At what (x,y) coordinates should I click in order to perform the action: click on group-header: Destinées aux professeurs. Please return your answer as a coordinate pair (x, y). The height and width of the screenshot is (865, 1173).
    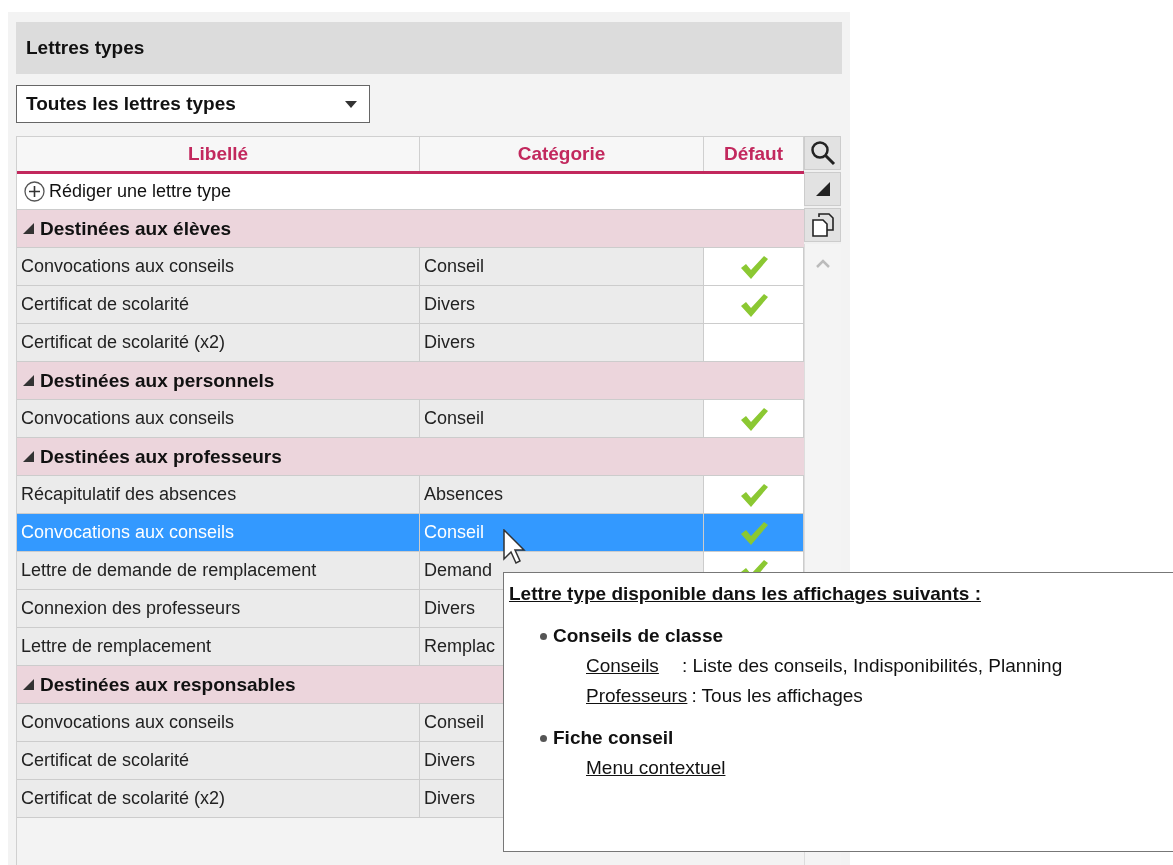
    Looking at the image, I should click on (410, 457).